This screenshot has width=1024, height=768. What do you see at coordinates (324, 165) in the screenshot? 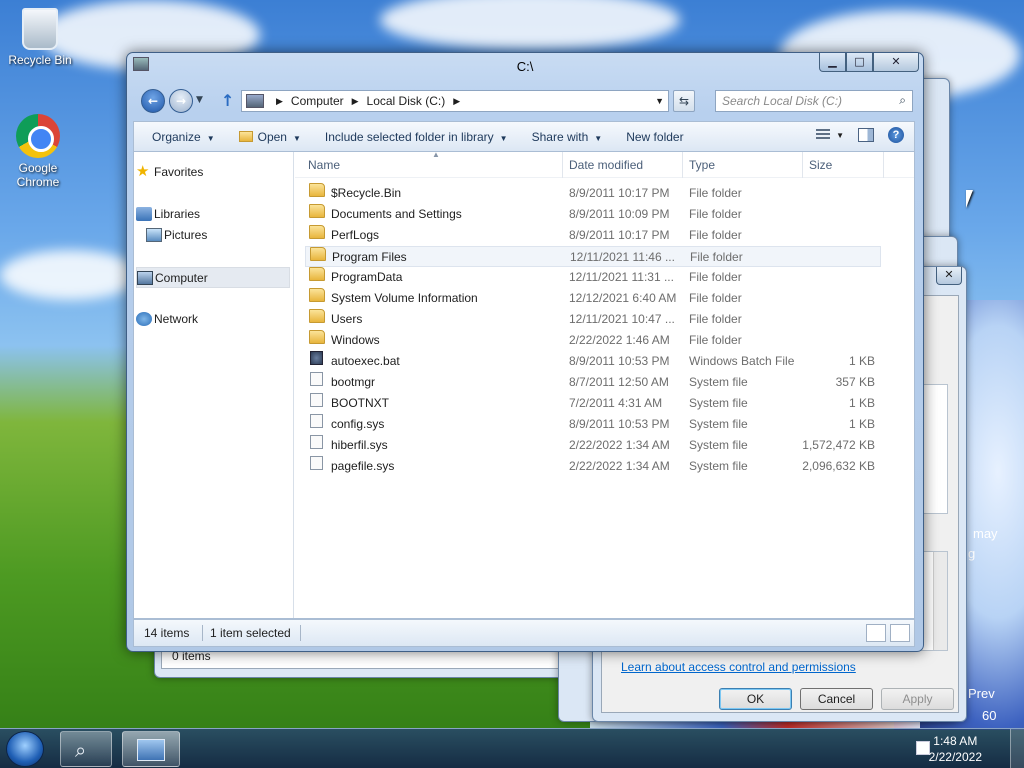
I see `column-name: Name` at bounding box center [324, 165].